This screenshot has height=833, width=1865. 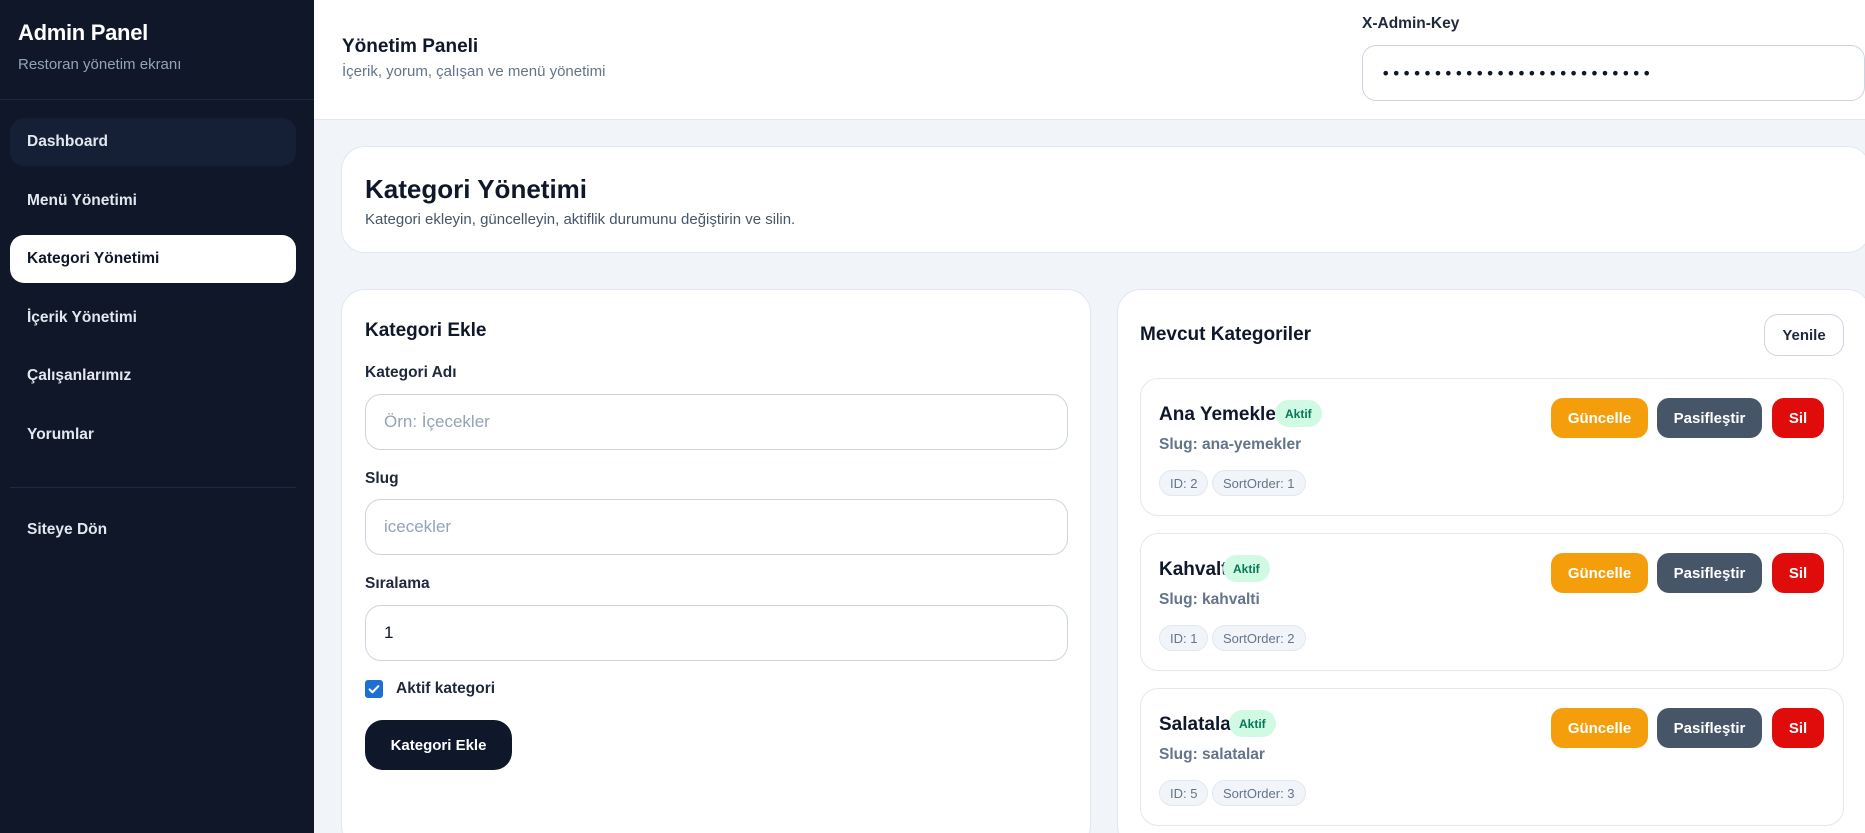 What do you see at coordinates (1221, 414) in the screenshot?
I see `category-name: Ana Yemekler` at bounding box center [1221, 414].